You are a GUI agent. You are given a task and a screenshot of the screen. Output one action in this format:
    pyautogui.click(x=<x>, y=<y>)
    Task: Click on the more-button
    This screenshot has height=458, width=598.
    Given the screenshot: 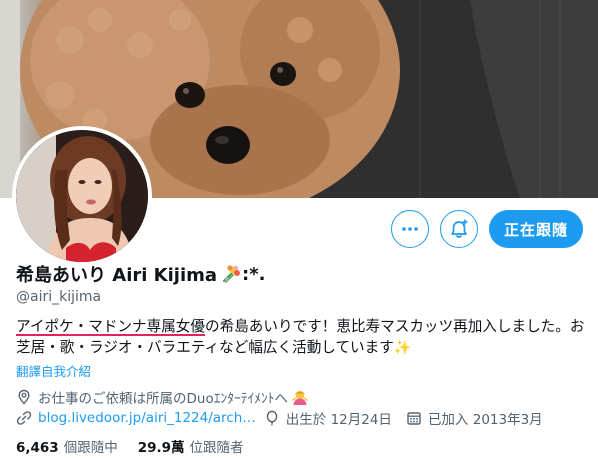 What is the action you would take?
    pyautogui.click(x=410, y=229)
    